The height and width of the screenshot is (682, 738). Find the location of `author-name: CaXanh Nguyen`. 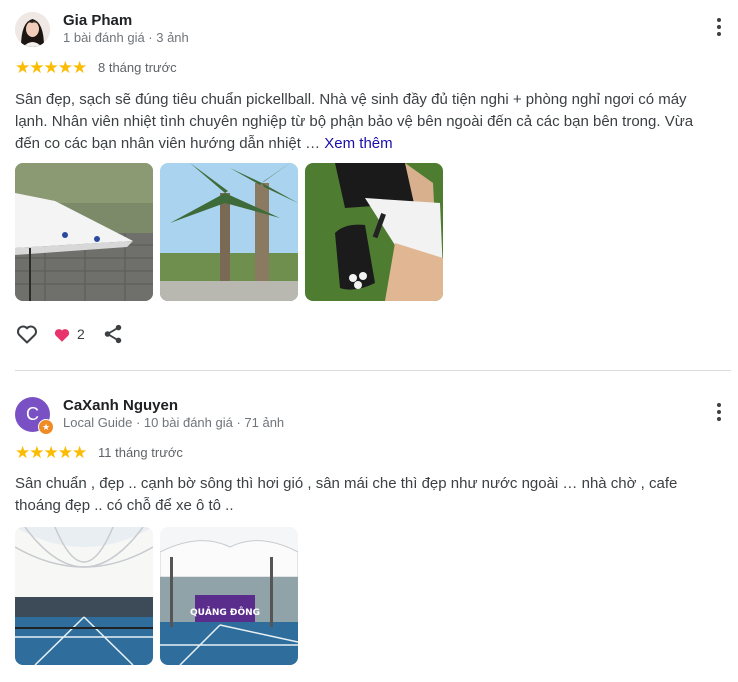

author-name: CaXanh Nguyen is located at coordinates (120, 405).